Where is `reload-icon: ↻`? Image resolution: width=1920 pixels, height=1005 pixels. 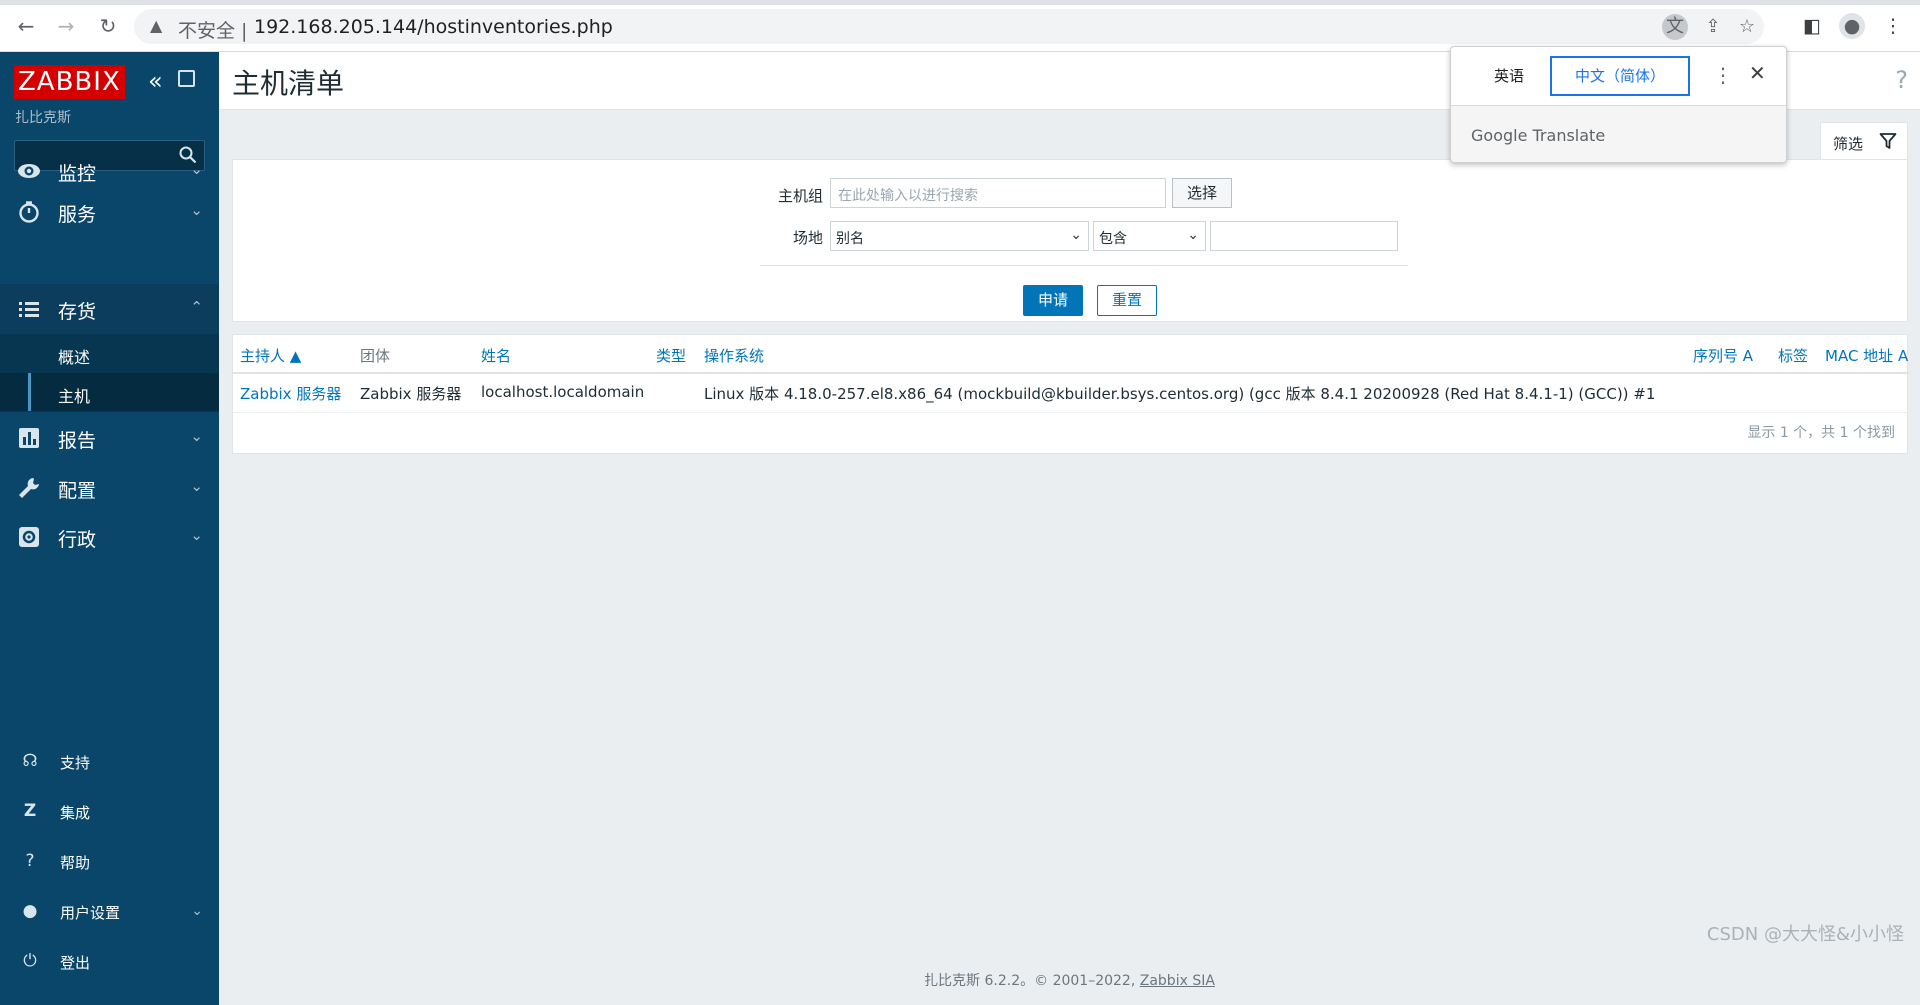
reload-icon: ↻ is located at coordinates (108, 26).